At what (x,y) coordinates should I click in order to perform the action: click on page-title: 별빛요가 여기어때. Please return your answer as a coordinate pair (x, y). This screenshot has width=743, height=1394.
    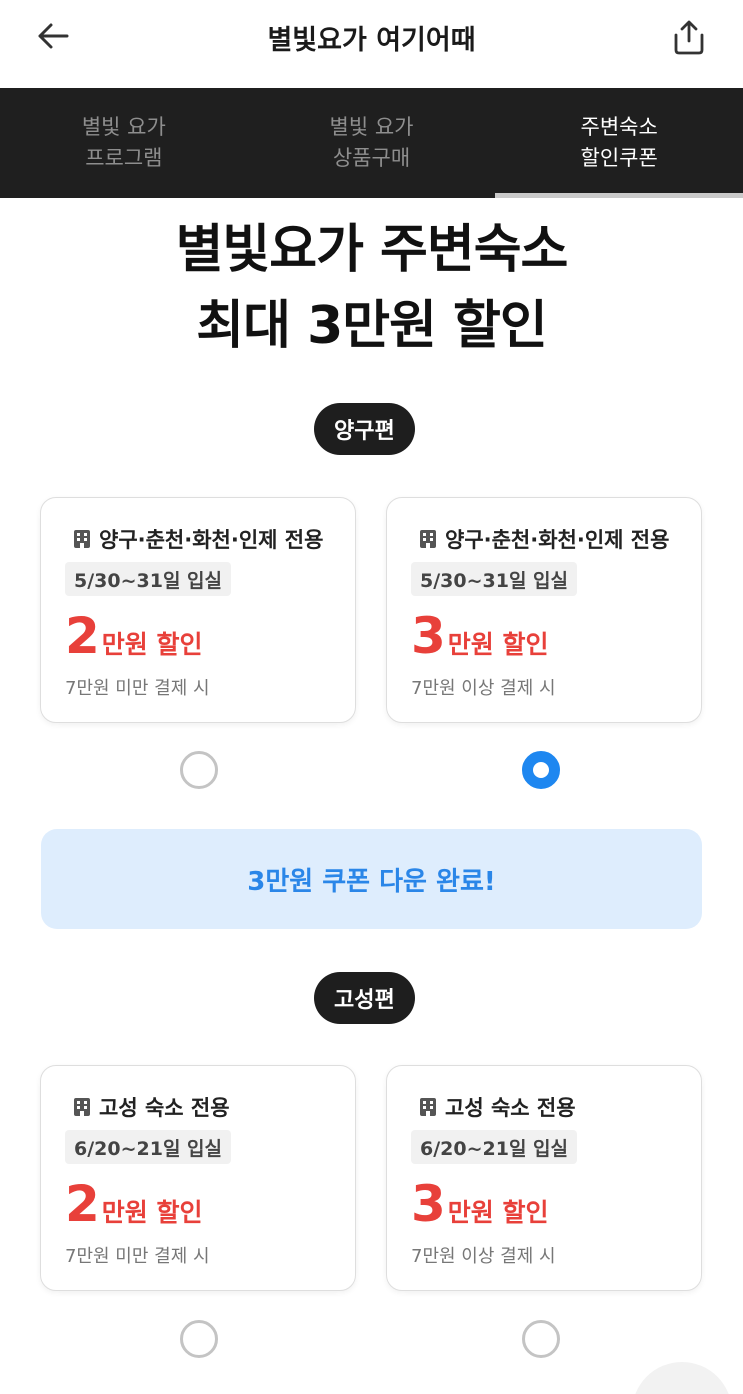
    Looking at the image, I should click on (371, 40).